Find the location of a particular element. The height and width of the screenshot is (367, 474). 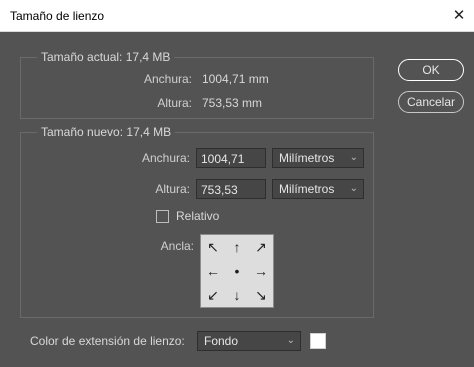

anchor-middle-right: → is located at coordinates (261, 271).